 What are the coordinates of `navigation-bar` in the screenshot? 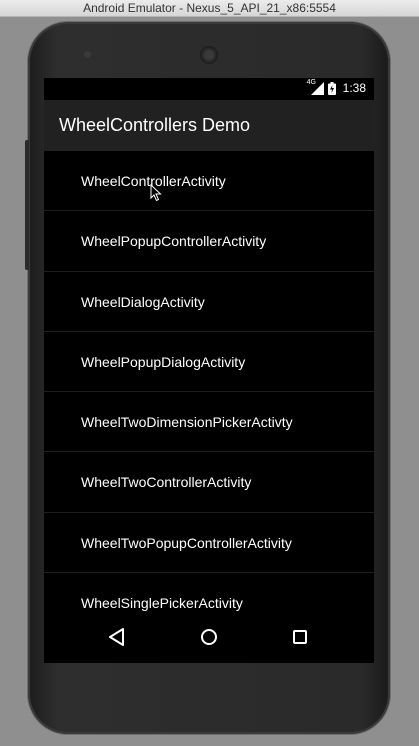 It's located at (209, 637).